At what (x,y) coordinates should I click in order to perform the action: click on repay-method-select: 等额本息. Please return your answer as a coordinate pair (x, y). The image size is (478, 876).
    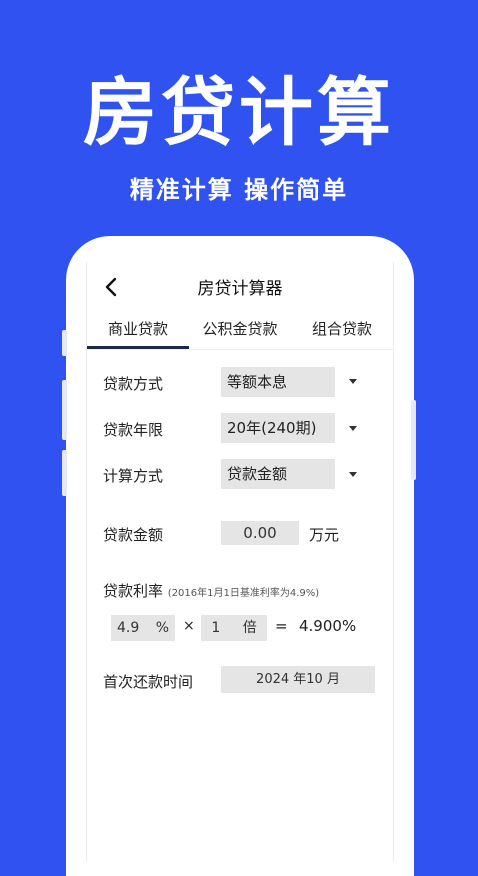
    Looking at the image, I should click on (278, 382).